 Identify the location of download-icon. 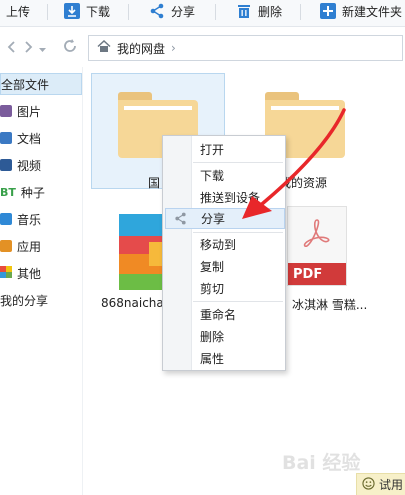
(72, 11).